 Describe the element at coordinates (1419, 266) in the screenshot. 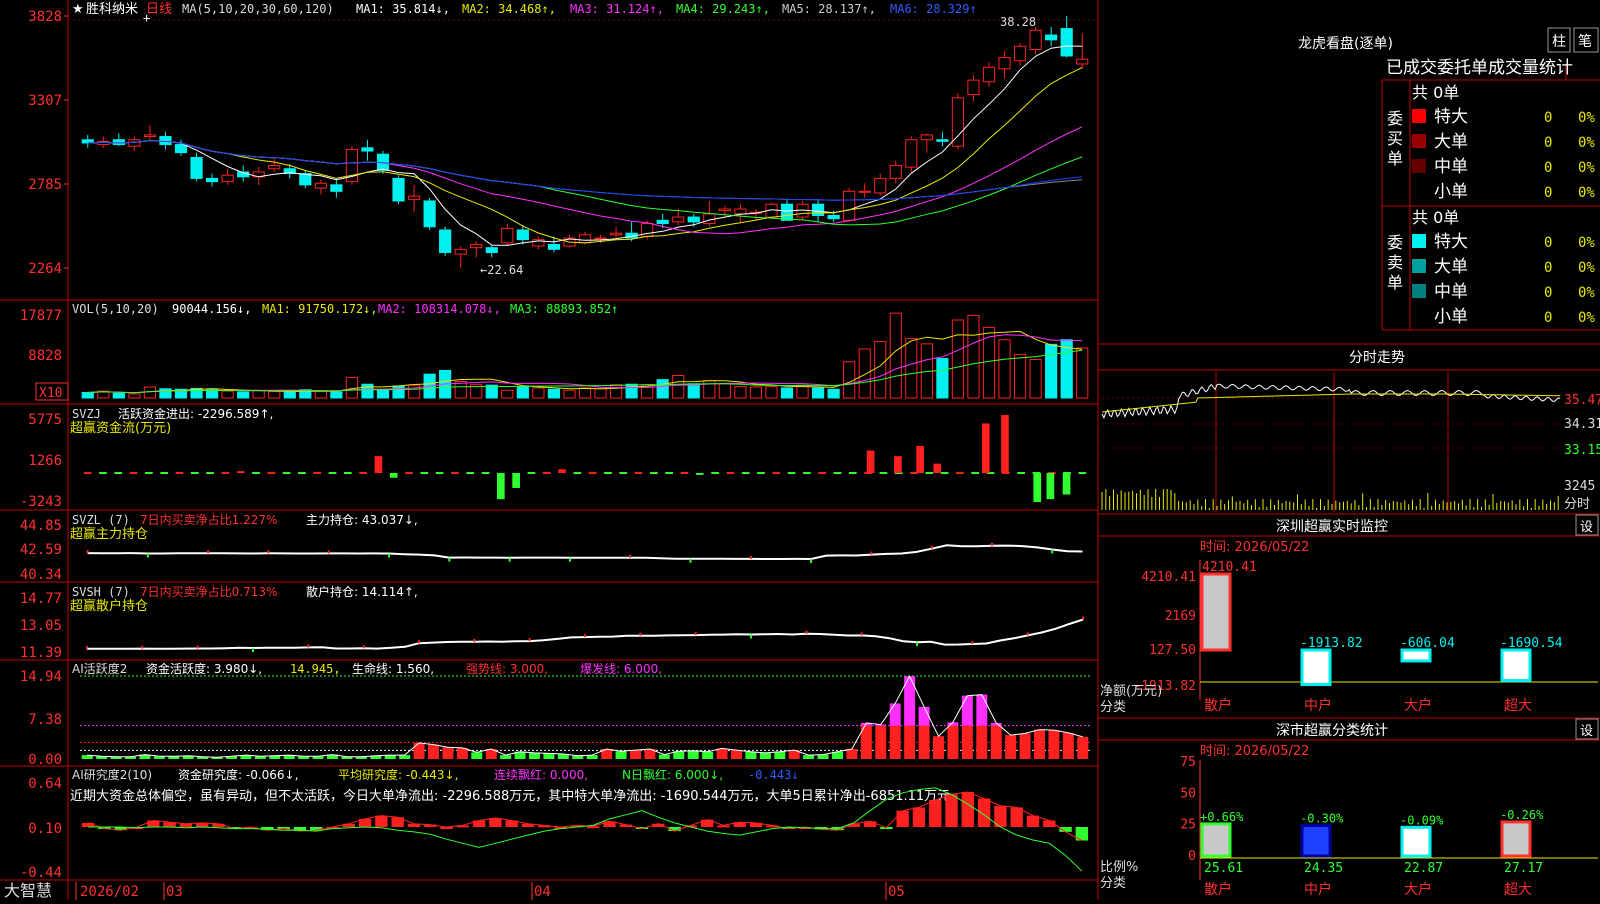

I see `sell-row-swatch` at that location.